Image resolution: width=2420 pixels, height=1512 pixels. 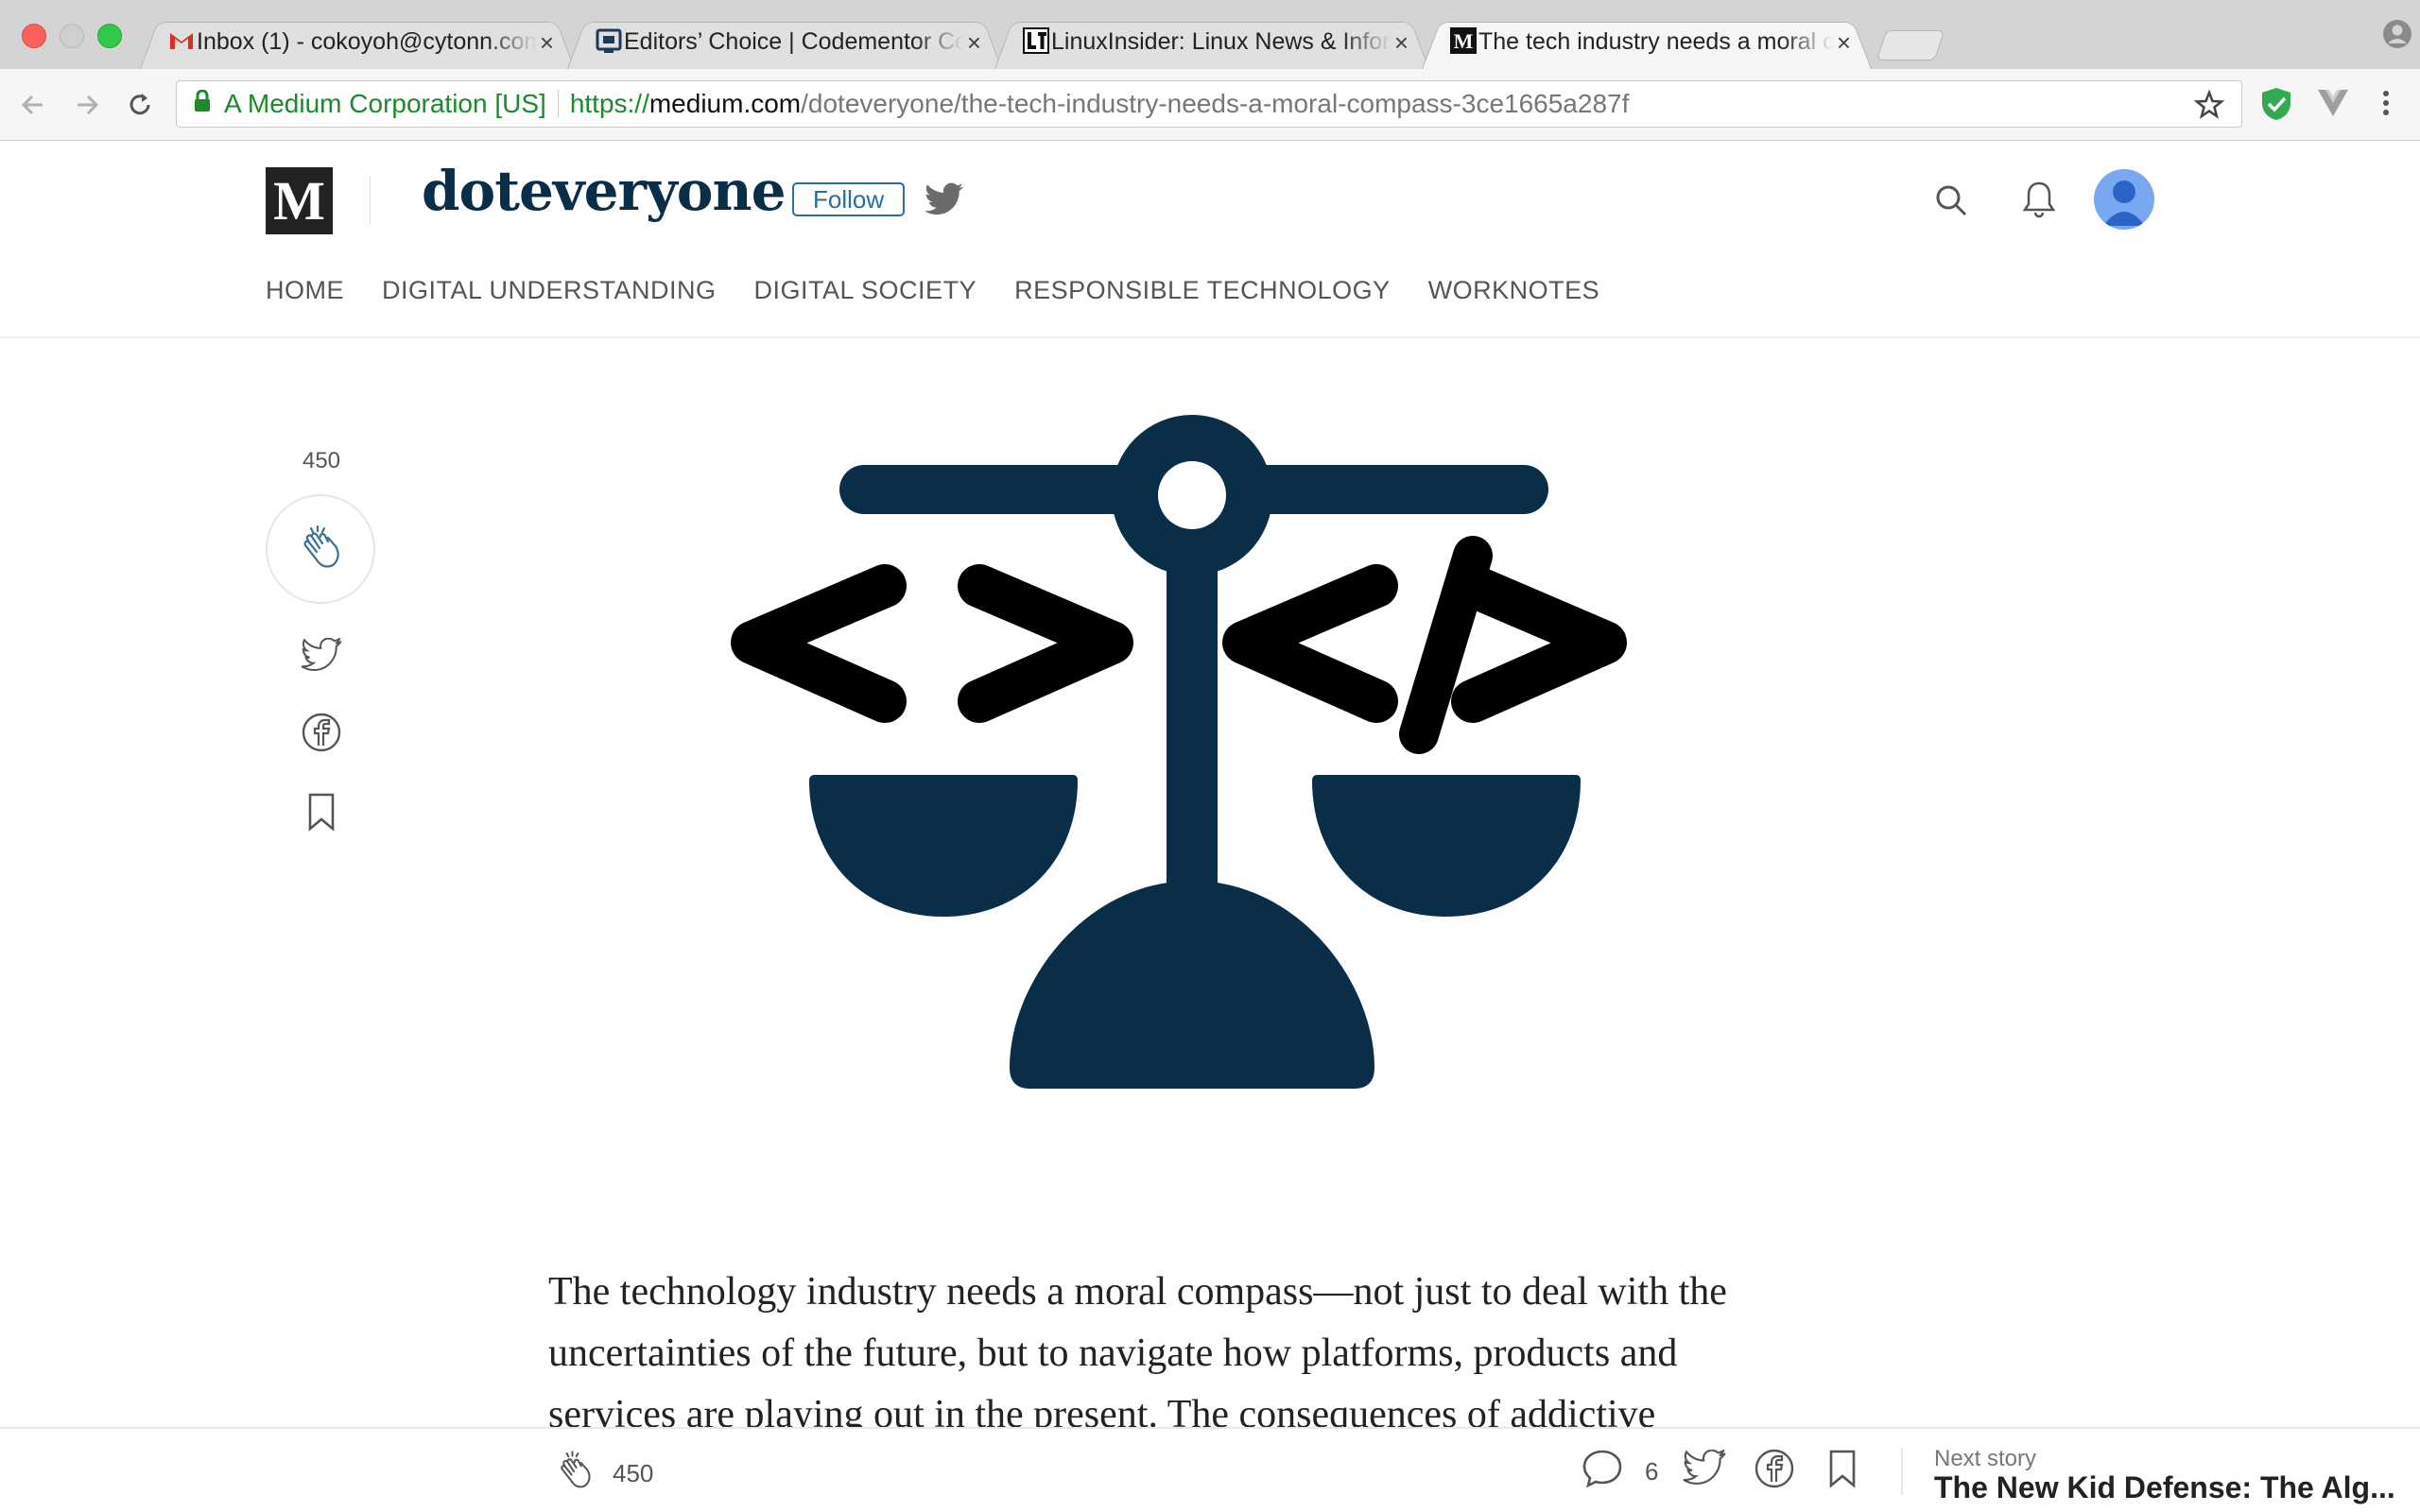 I want to click on url-host: medium.com, so click(x=725, y=103).